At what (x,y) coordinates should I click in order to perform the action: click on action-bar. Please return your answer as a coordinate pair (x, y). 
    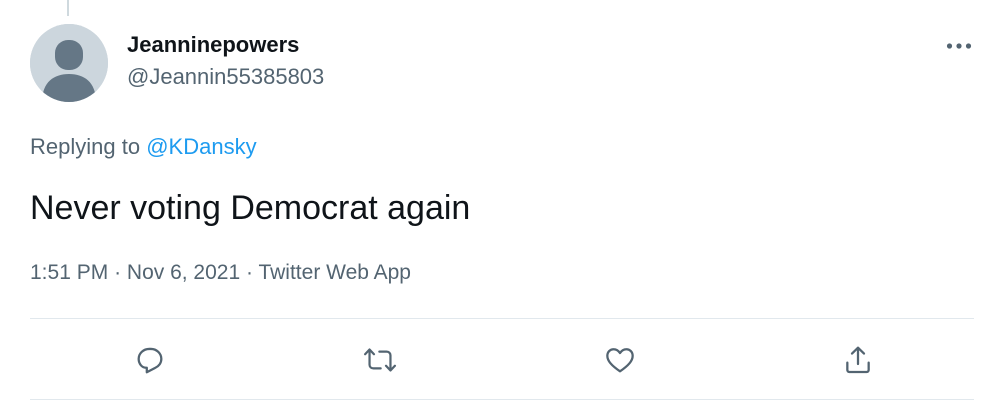
    Looking at the image, I should click on (502, 360).